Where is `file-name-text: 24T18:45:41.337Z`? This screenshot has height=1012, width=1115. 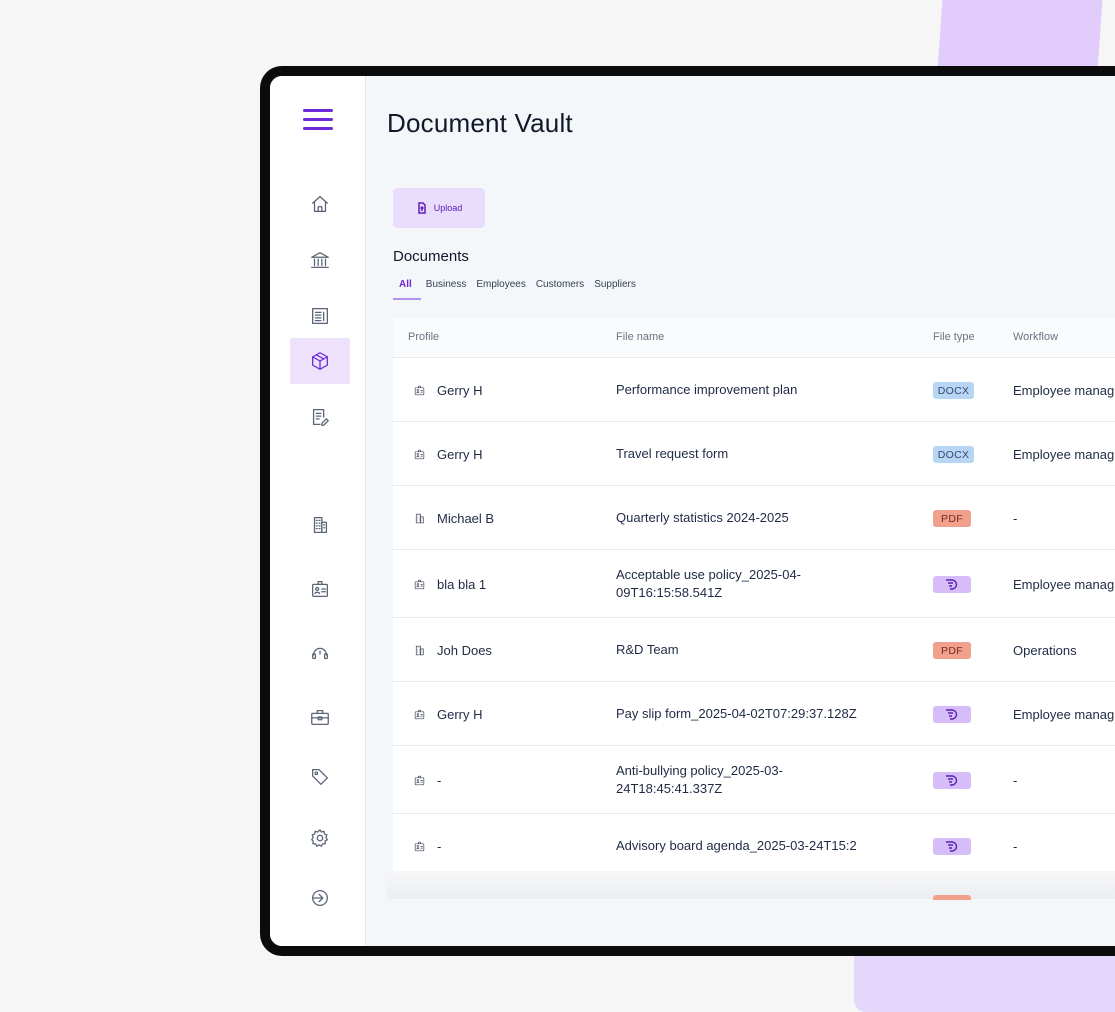
file-name-text: 24T18:45:41.337Z is located at coordinates (669, 788).